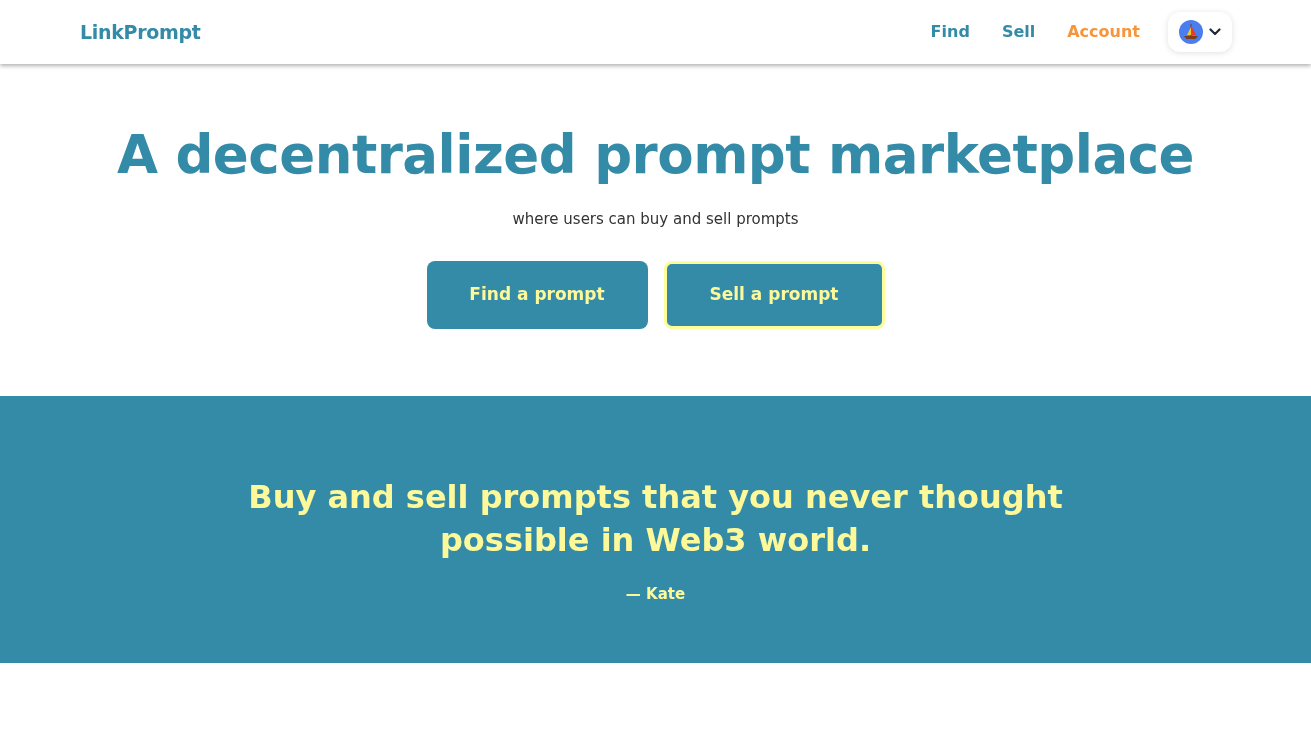 The image size is (1311, 746). What do you see at coordinates (774, 294) in the screenshot?
I see `cta-button: Sell a prompt` at bounding box center [774, 294].